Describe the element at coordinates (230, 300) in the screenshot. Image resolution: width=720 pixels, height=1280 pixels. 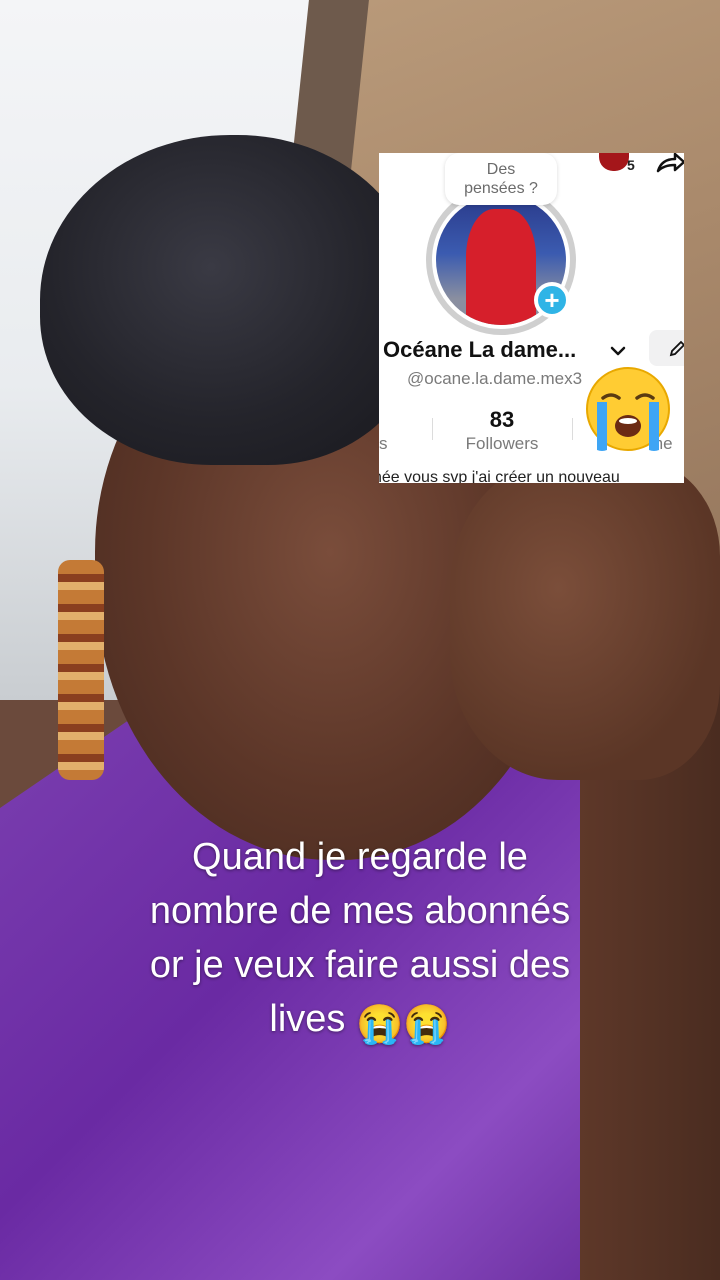
I see `hair` at that location.